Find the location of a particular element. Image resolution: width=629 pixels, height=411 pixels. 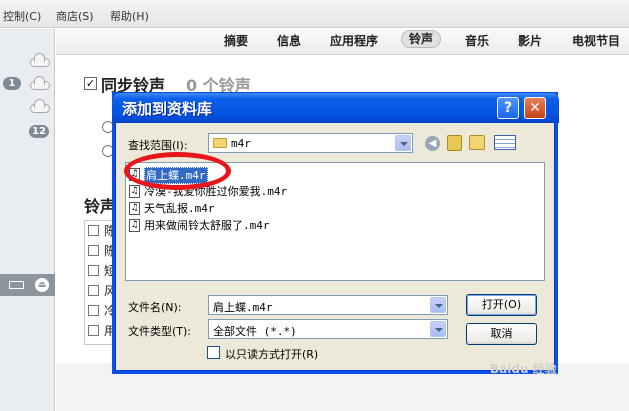

filetype-label: 文件类型(T): is located at coordinates (160, 331).